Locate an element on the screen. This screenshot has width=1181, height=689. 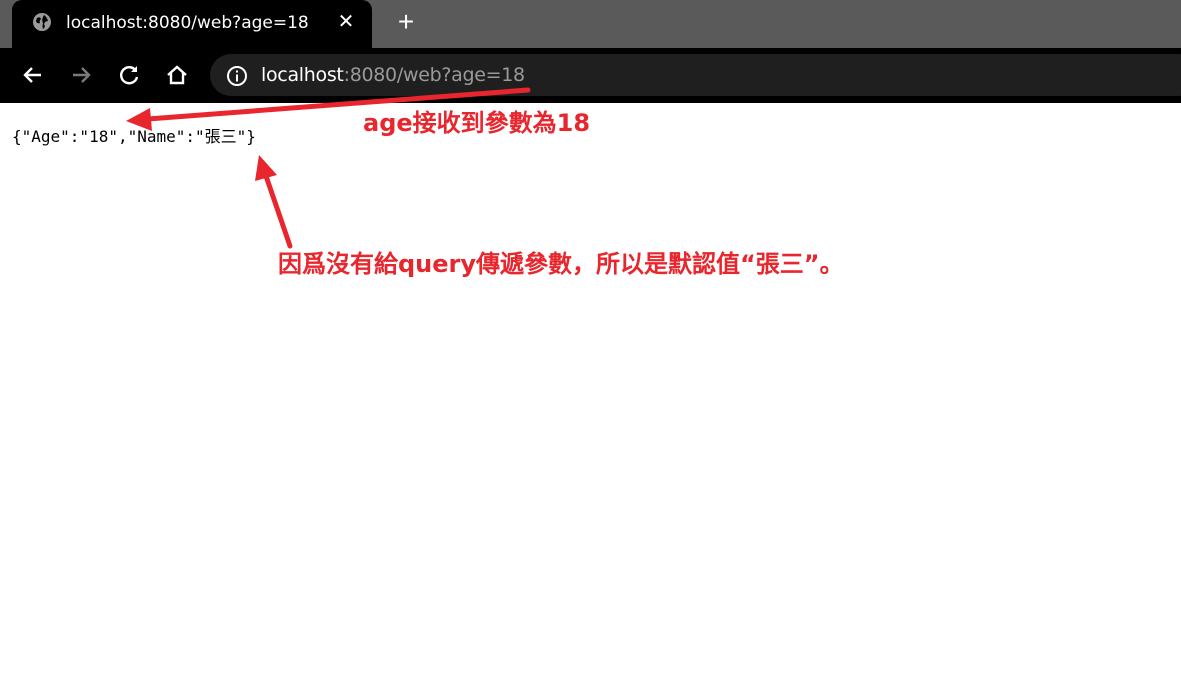
reload-icon is located at coordinates (129, 75).